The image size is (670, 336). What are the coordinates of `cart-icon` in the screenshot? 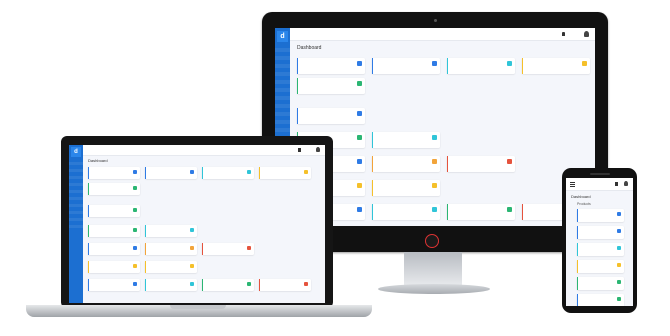 It's located at (249, 248).